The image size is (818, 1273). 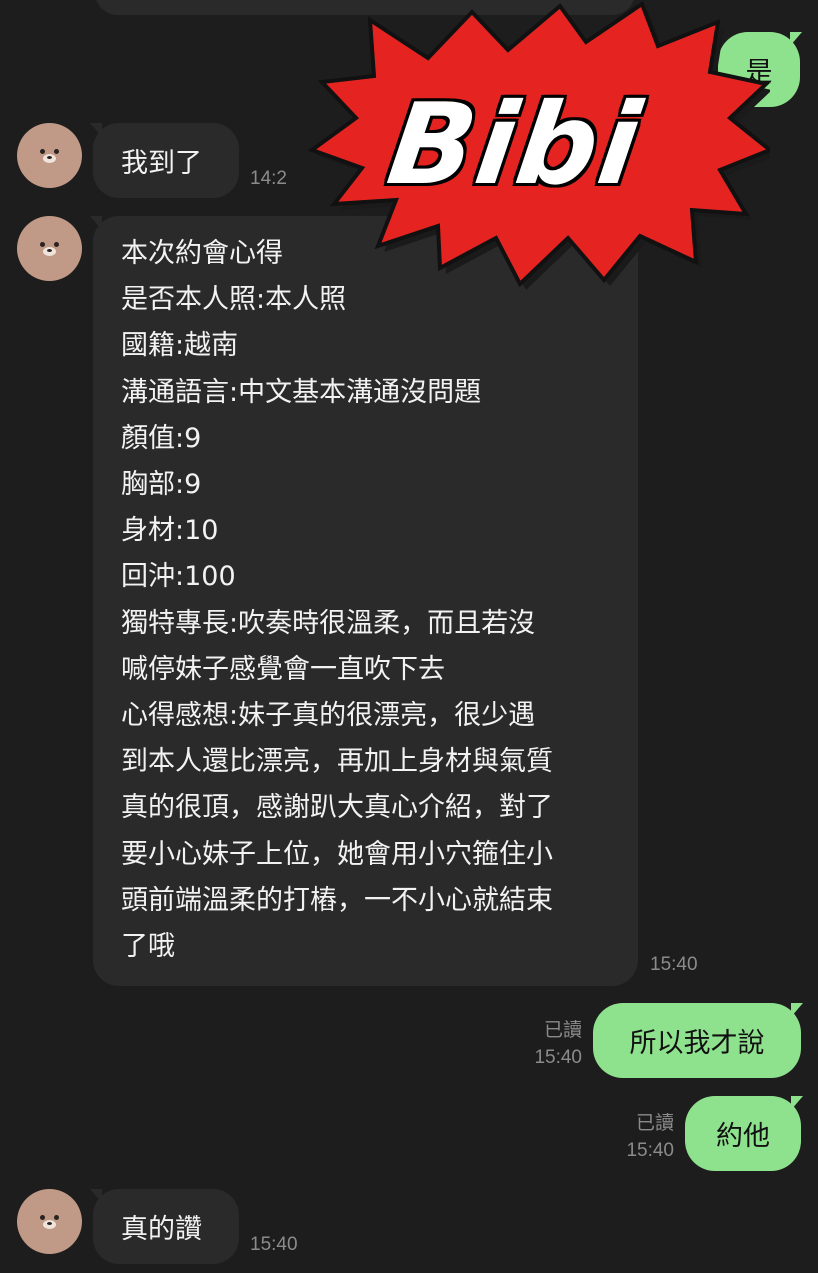 What do you see at coordinates (161, 485) in the screenshot?
I see `message-line: 胸部:9` at bounding box center [161, 485].